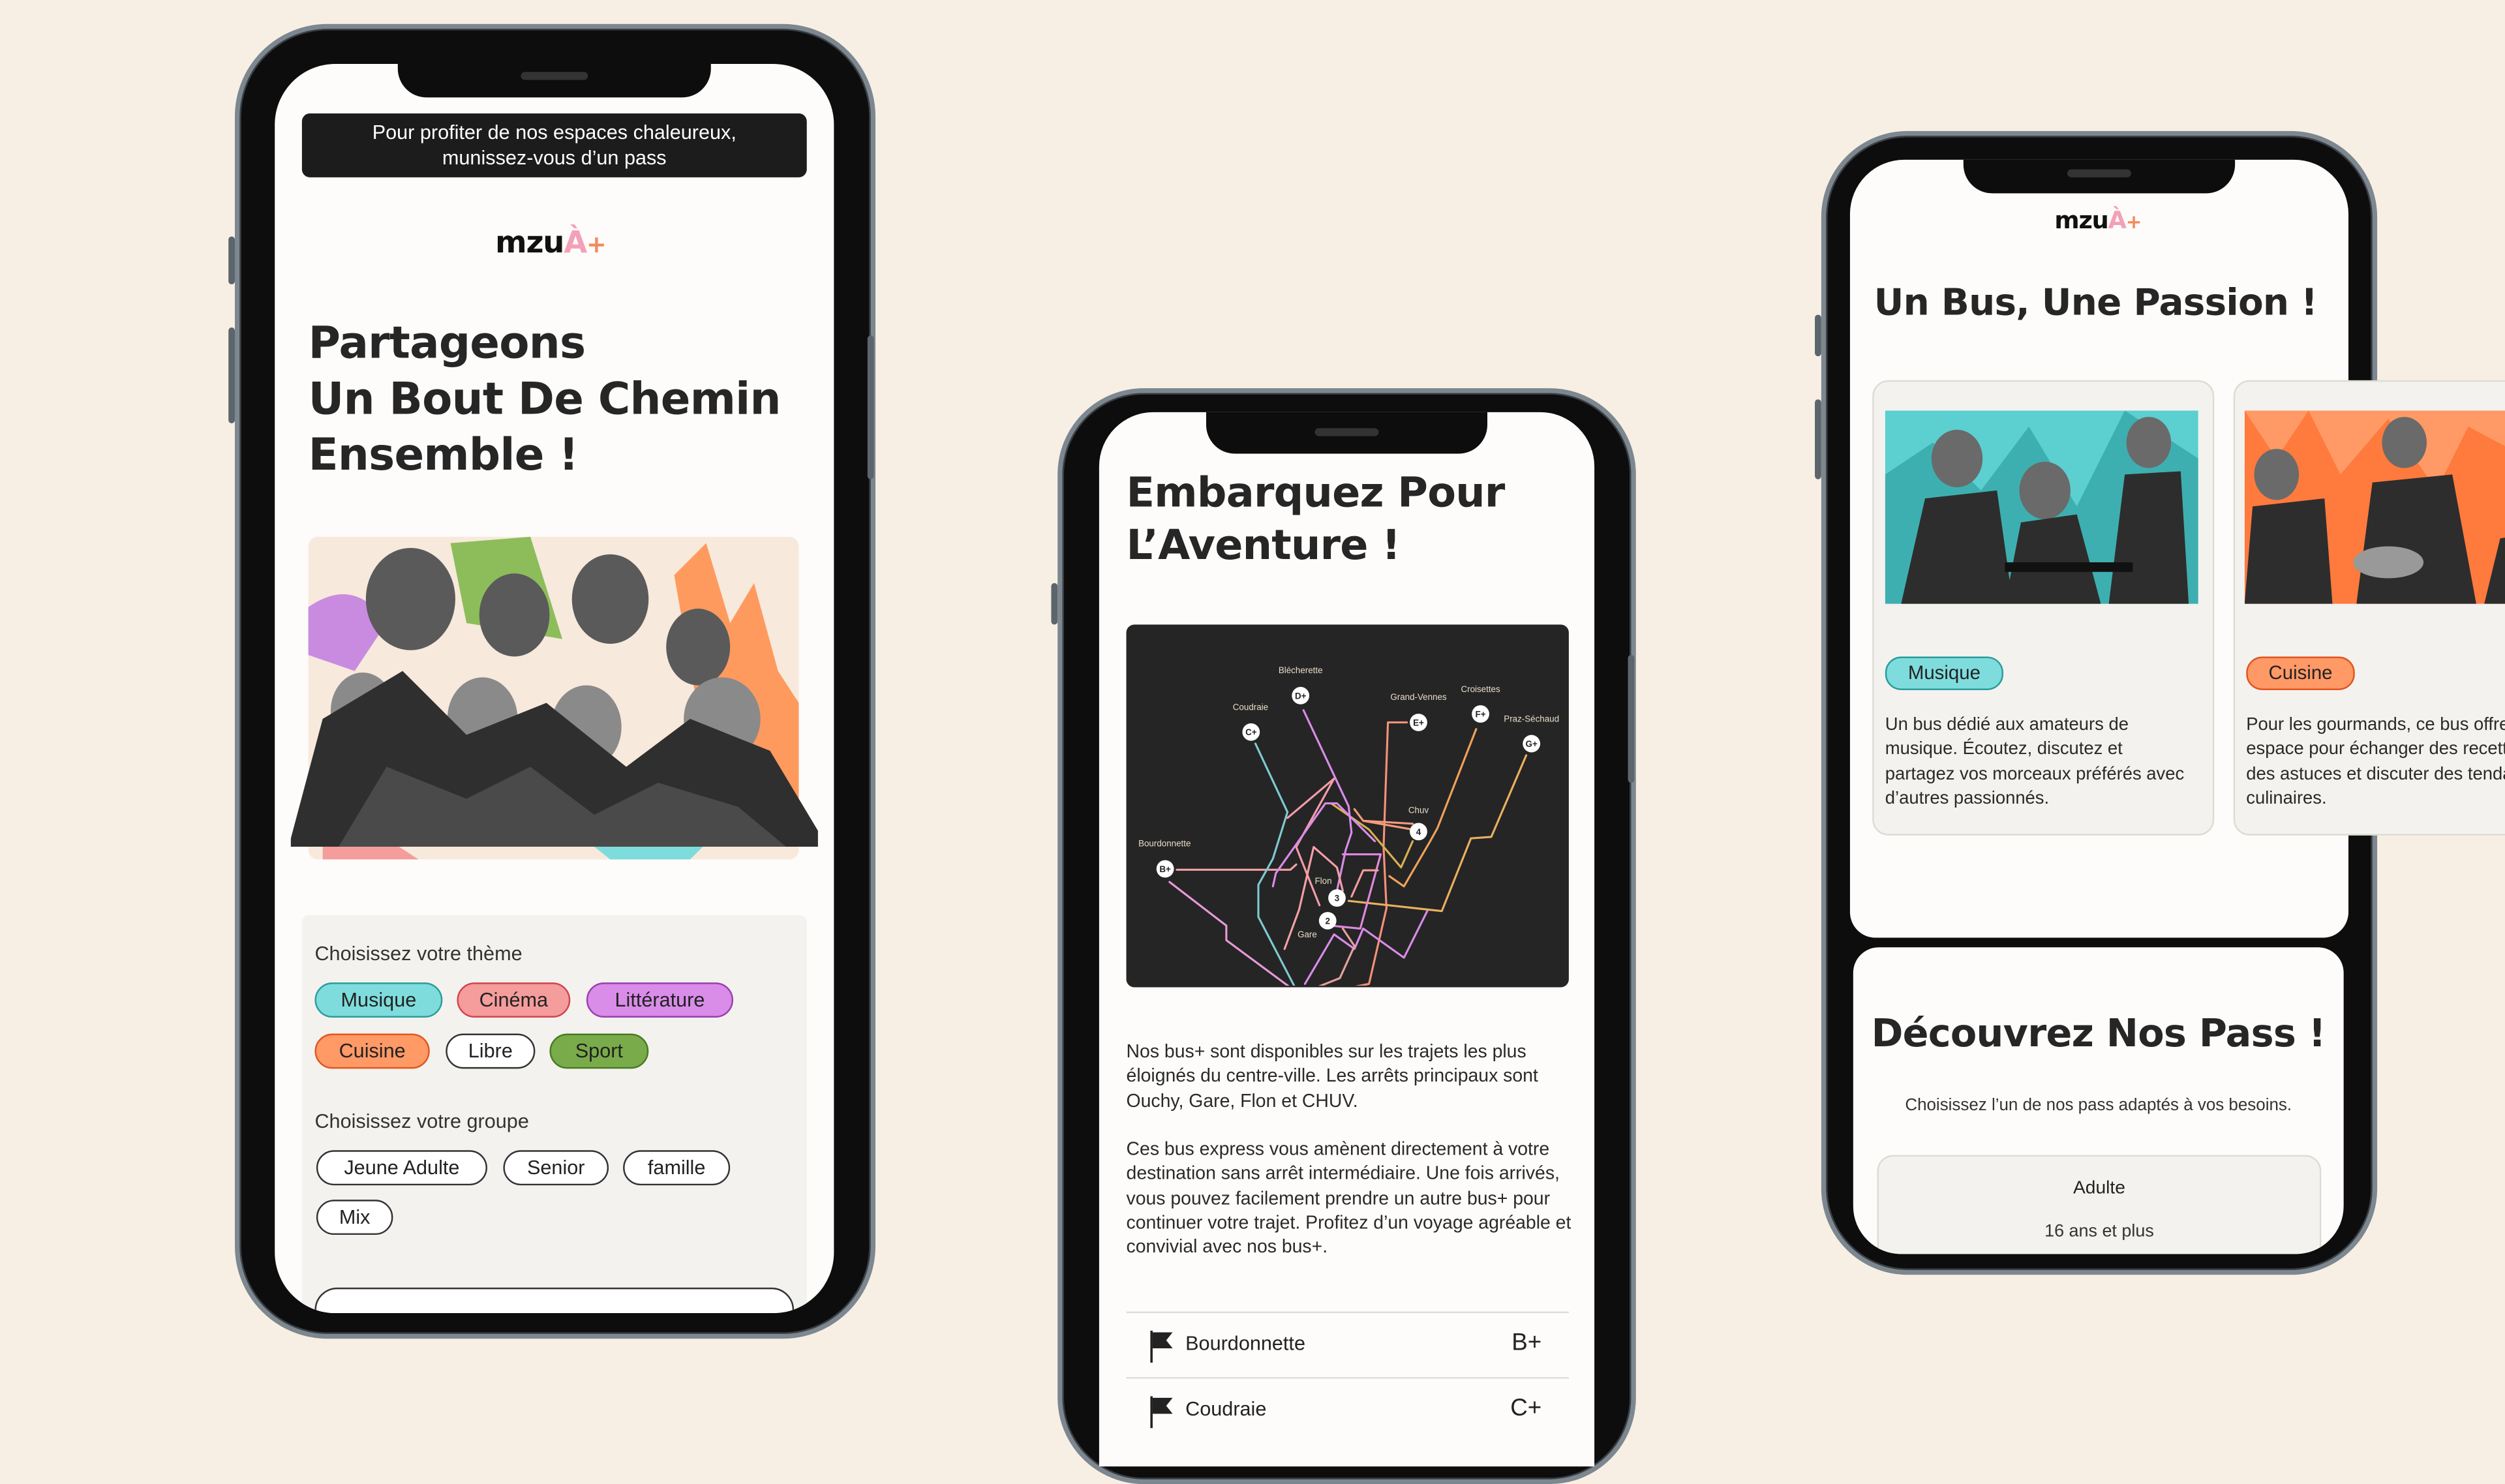  I want to click on chip-senior: Senior, so click(556, 1168).